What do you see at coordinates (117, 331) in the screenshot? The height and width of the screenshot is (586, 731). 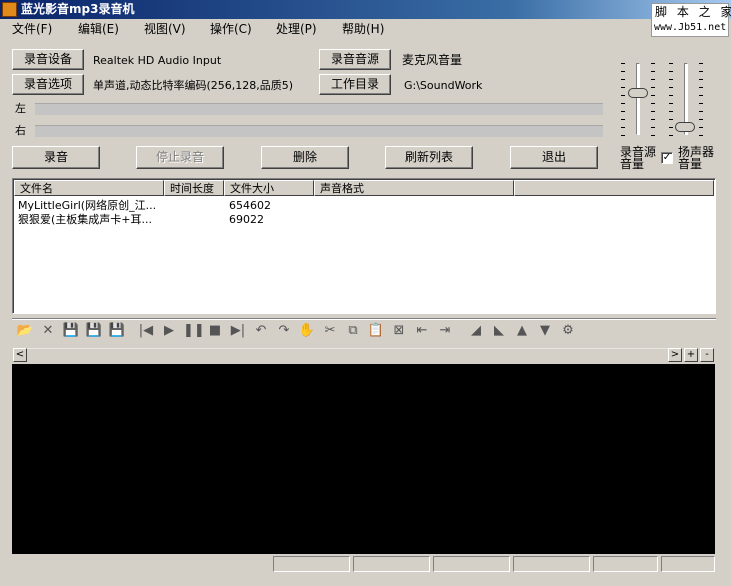 I see `export-icon: 💾` at bounding box center [117, 331].